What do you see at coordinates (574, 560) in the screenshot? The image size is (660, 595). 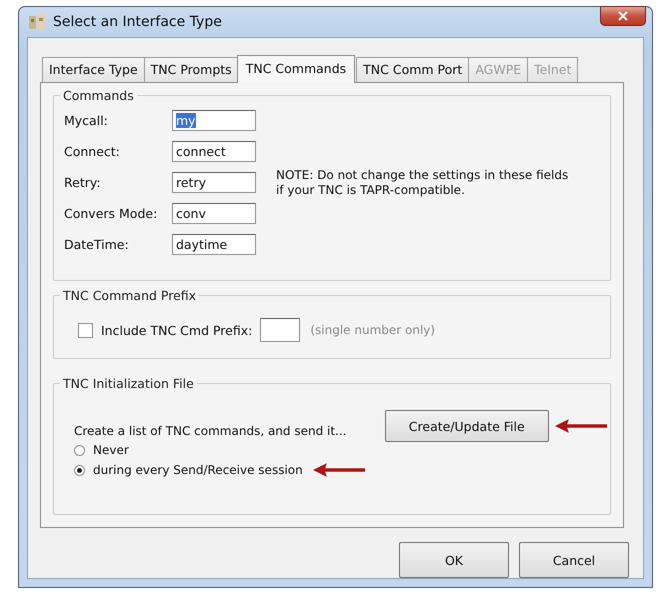 I see `cancel-button: Cancel` at bounding box center [574, 560].